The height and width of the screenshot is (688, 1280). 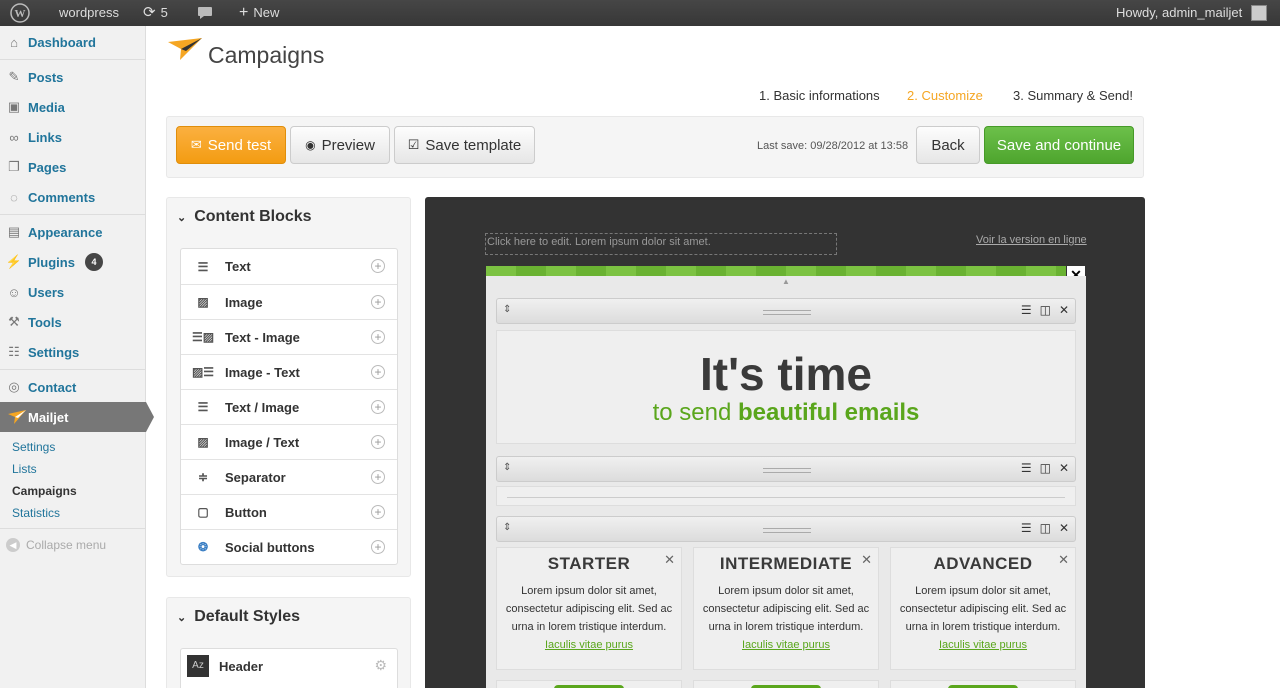 I want to click on menu-tools: ⚒ Tools, so click(x=73, y=322).